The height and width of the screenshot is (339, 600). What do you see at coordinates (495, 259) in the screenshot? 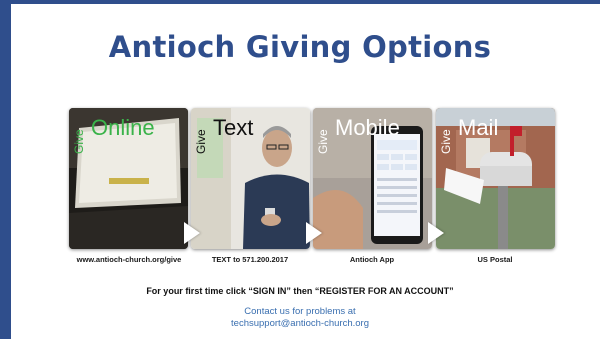
I see `caption-mail: US Postal` at bounding box center [495, 259].